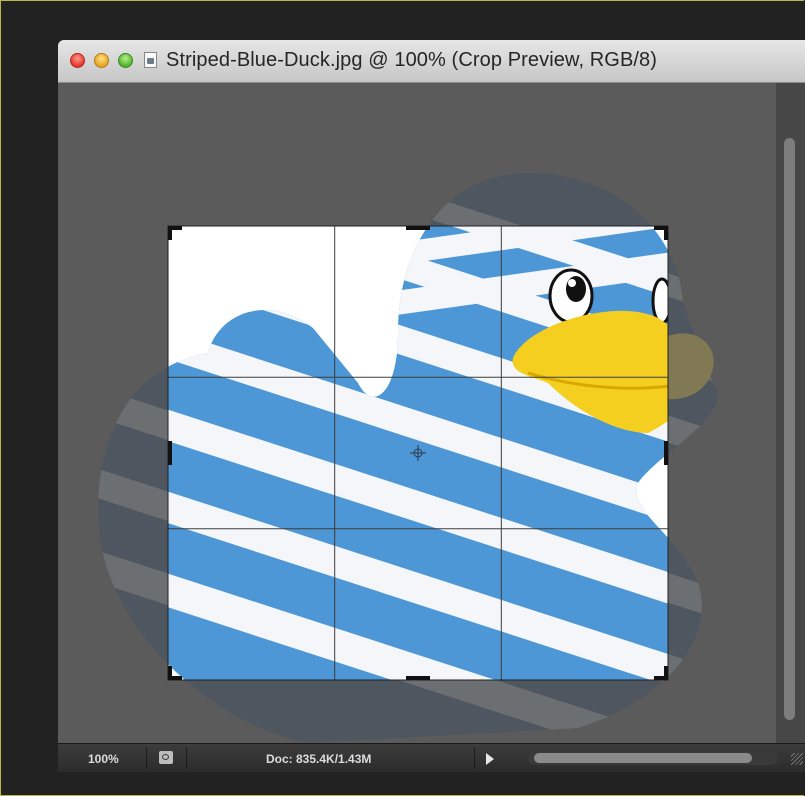 The image size is (805, 796). What do you see at coordinates (789, 429) in the screenshot?
I see `vertical-scroll-thumb` at bounding box center [789, 429].